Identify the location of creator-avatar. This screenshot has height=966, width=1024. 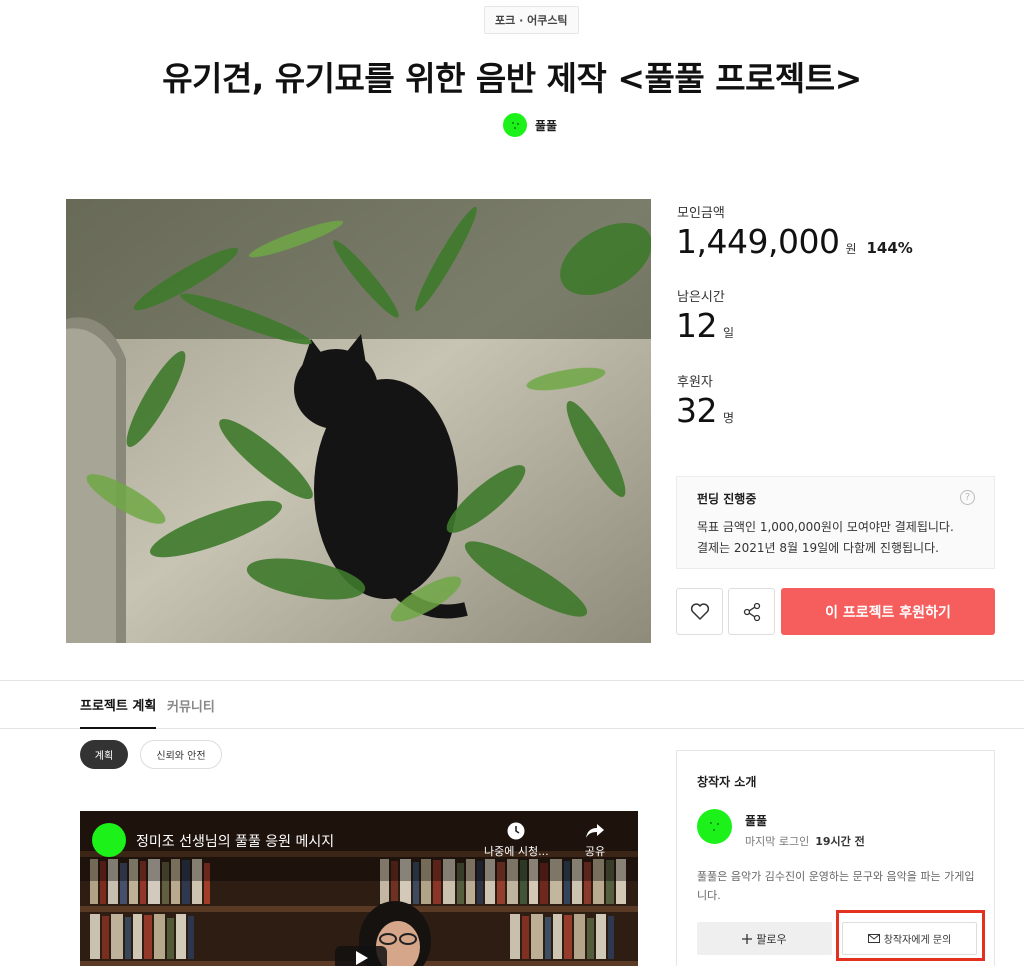
(515, 125).